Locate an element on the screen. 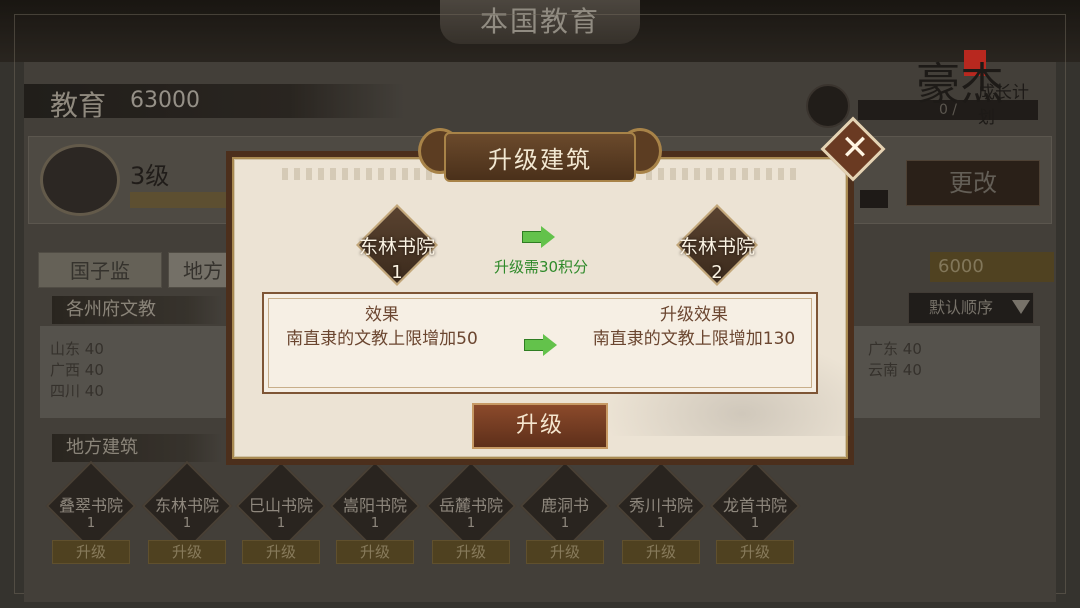  current-building-name: 东林书院 is located at coordinates (396, 247).